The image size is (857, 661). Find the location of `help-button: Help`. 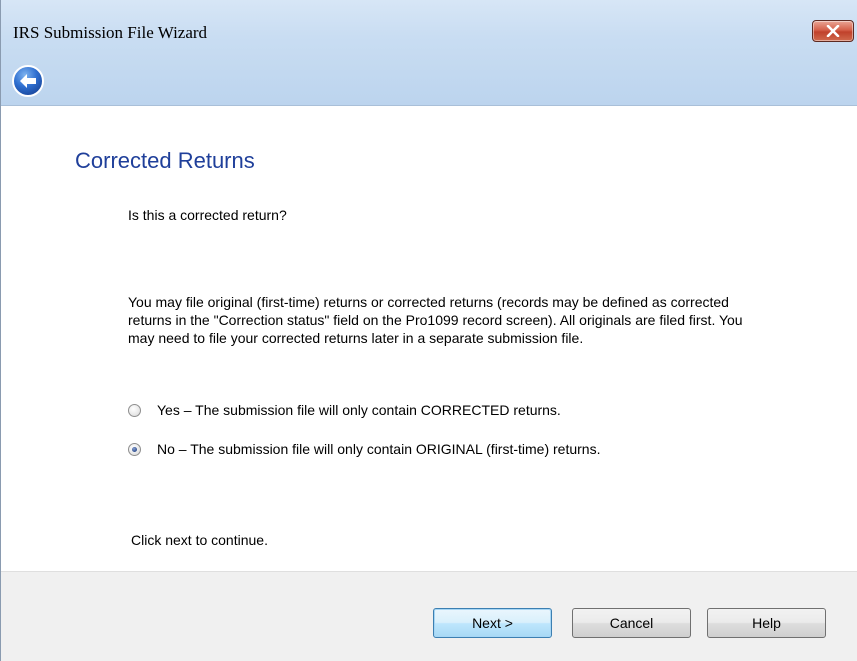

help-button: Help is located at coordinates (766, 623).